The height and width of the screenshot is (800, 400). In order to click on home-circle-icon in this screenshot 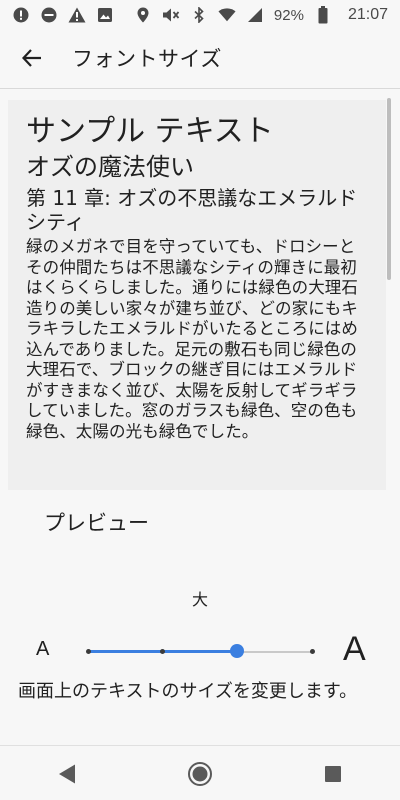, I will do `click(199, 774)`.